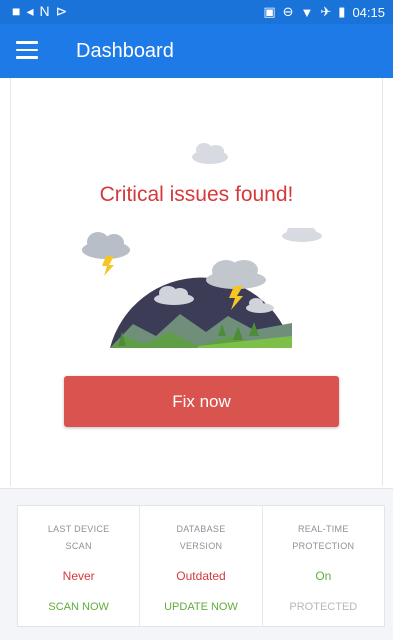 The image size is (393, 640). Describe the element at coordinates (201, 537) in the screenshot. I see `card-label: DATABASE VERSION` at that location.